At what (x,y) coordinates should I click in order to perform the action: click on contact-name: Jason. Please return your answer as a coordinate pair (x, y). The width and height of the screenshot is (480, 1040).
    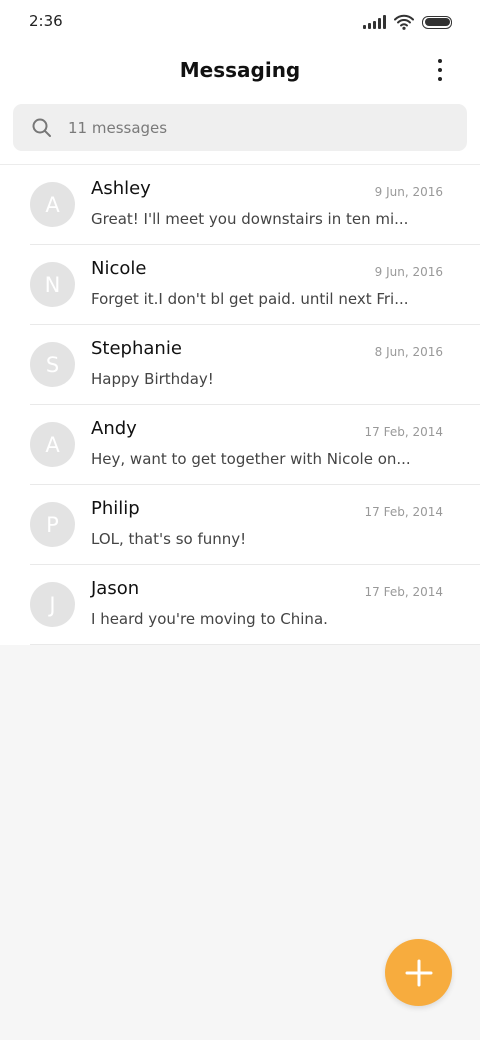
    Looking at the image, I should click on (115, 588).